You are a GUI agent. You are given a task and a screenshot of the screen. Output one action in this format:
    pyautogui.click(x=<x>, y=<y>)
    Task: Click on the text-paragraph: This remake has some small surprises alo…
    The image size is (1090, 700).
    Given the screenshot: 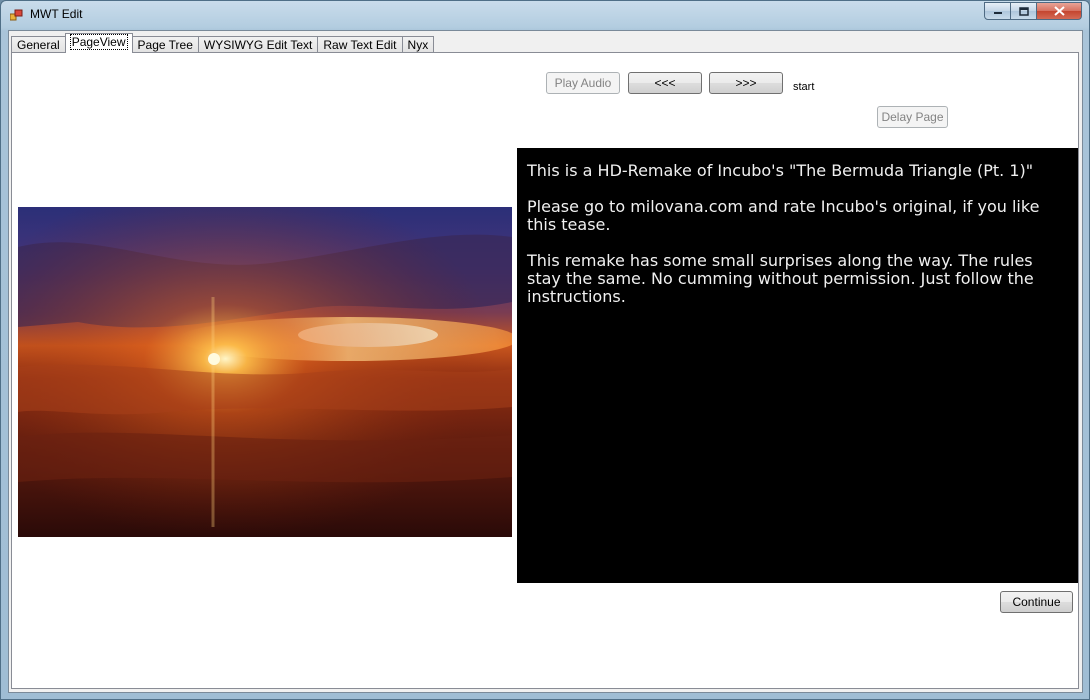 What is the action you would take?
    pyautogui.click(x=780, y=278)
    